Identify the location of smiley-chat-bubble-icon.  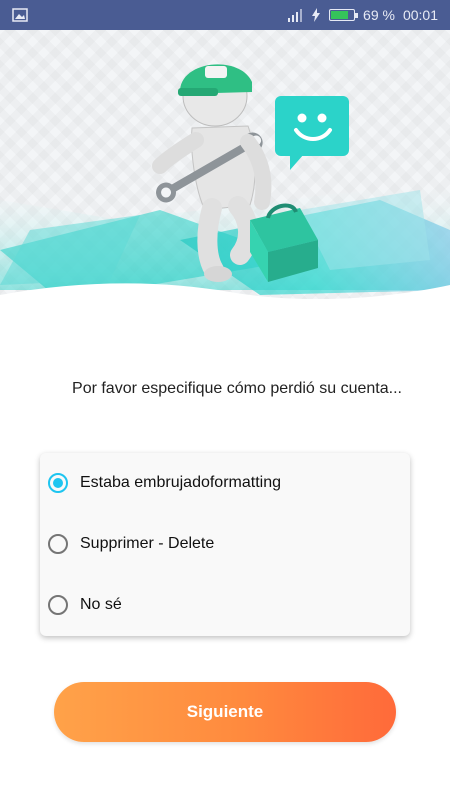
(312, 133).